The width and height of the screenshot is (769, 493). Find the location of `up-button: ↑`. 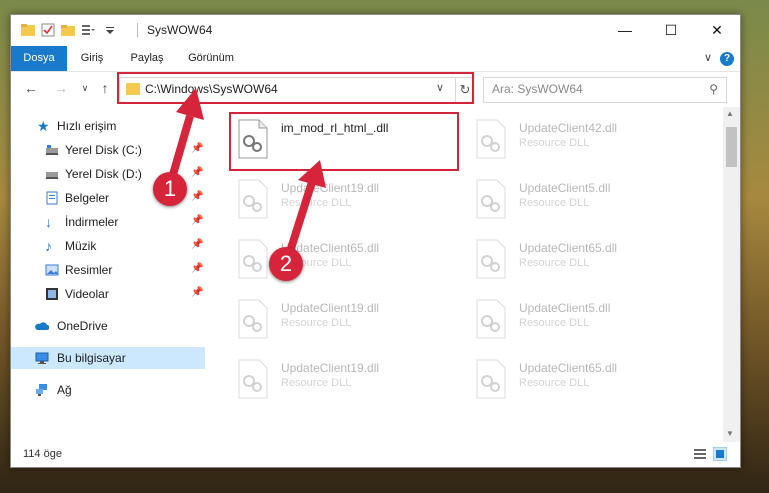

up-button: ↑ is located at coordinates (105, 88).